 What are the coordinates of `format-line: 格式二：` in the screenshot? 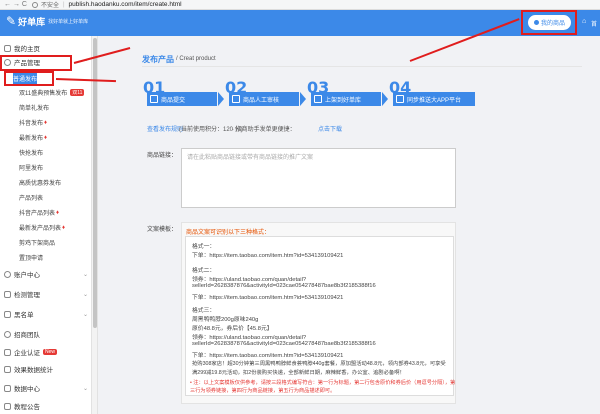 It's located at (204, 271).